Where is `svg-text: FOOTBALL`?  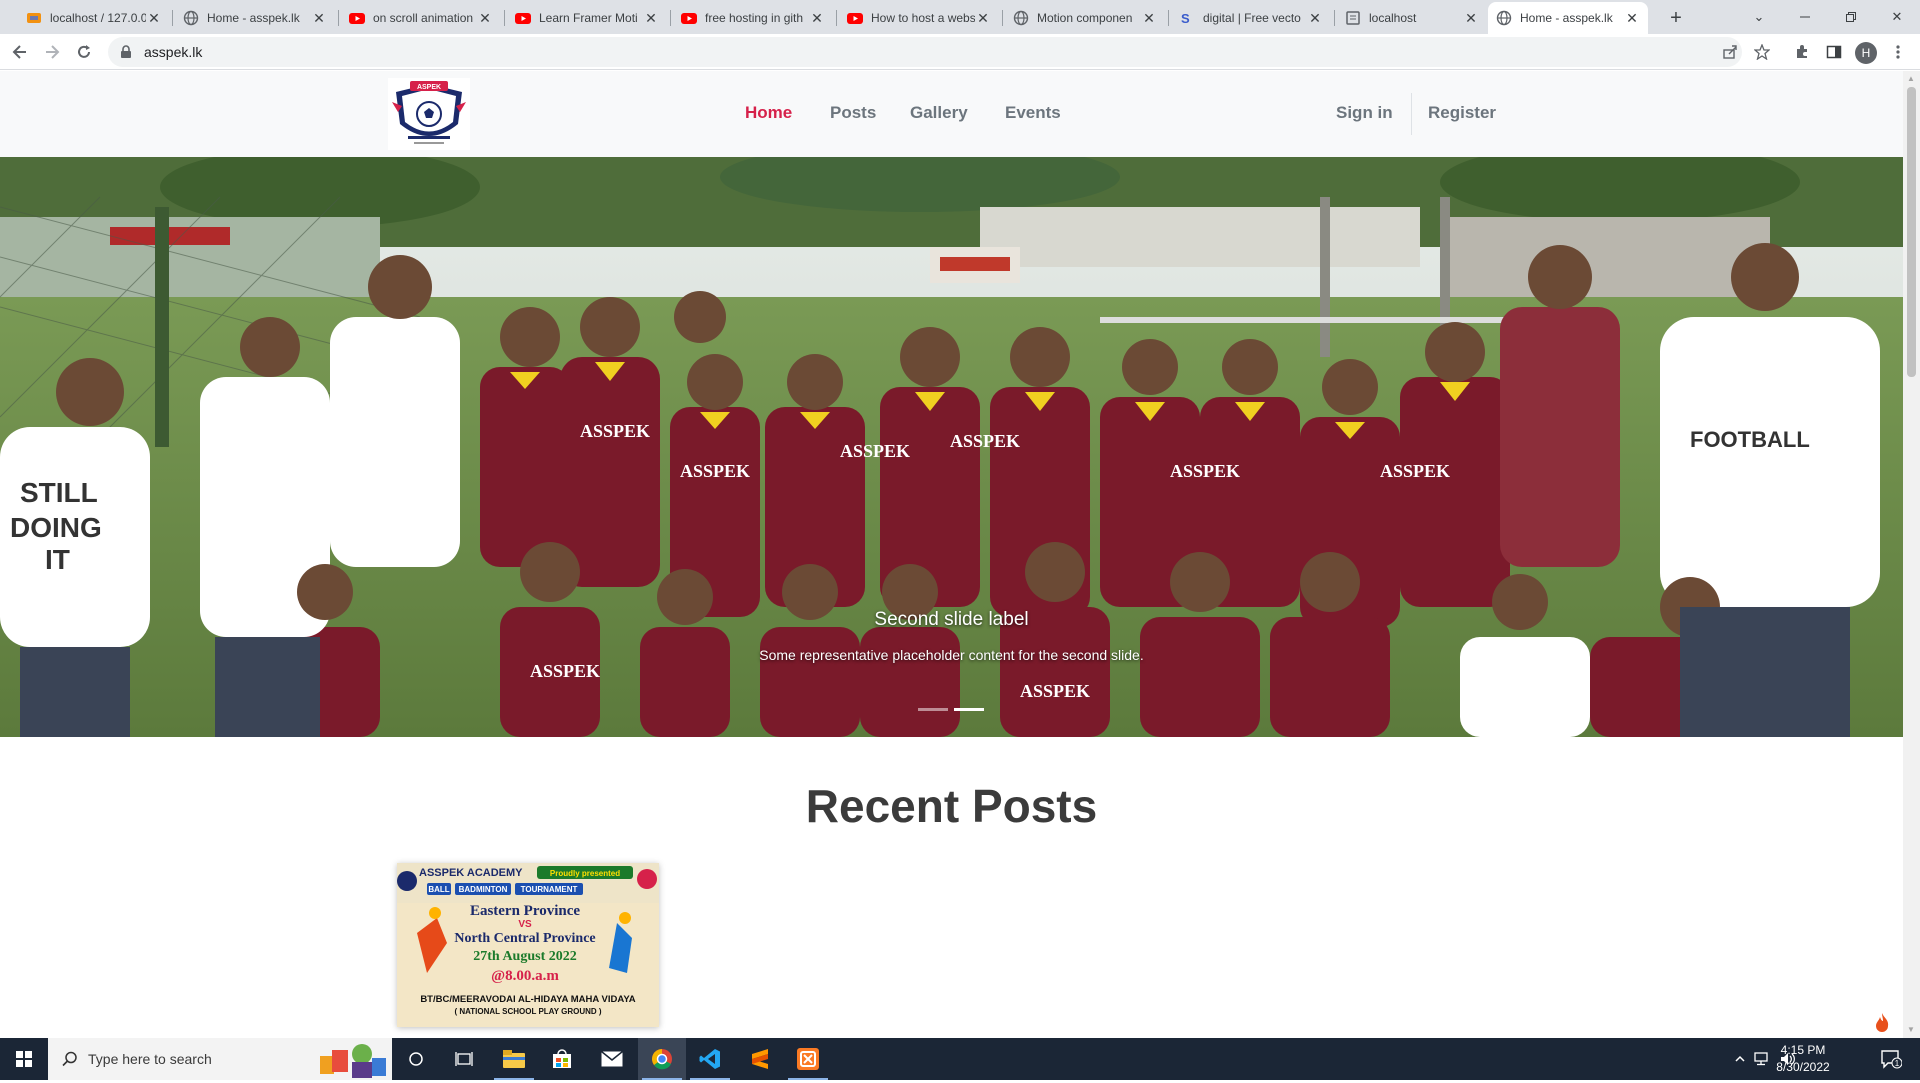
svg-text: FOOTBALL is located at coordinates (1750, 439).